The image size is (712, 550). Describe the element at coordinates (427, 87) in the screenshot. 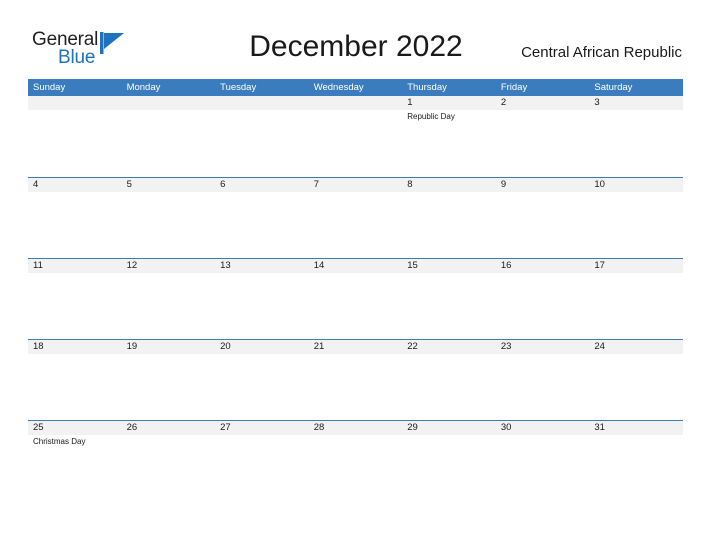

I see `weekday-header-thursday: Thursday` at that location.